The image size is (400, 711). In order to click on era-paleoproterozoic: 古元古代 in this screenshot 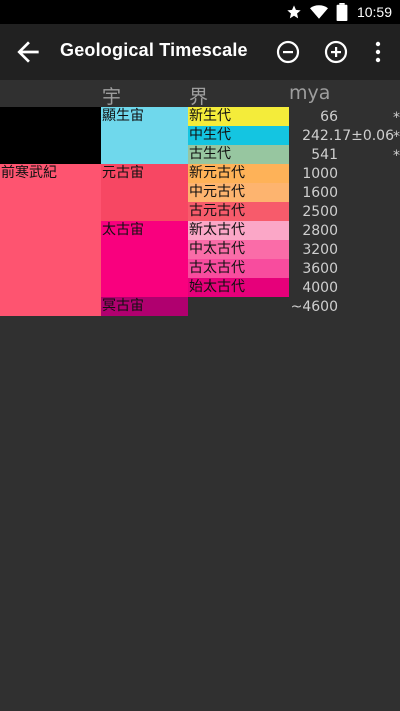, I will do `click(238, 211)`.